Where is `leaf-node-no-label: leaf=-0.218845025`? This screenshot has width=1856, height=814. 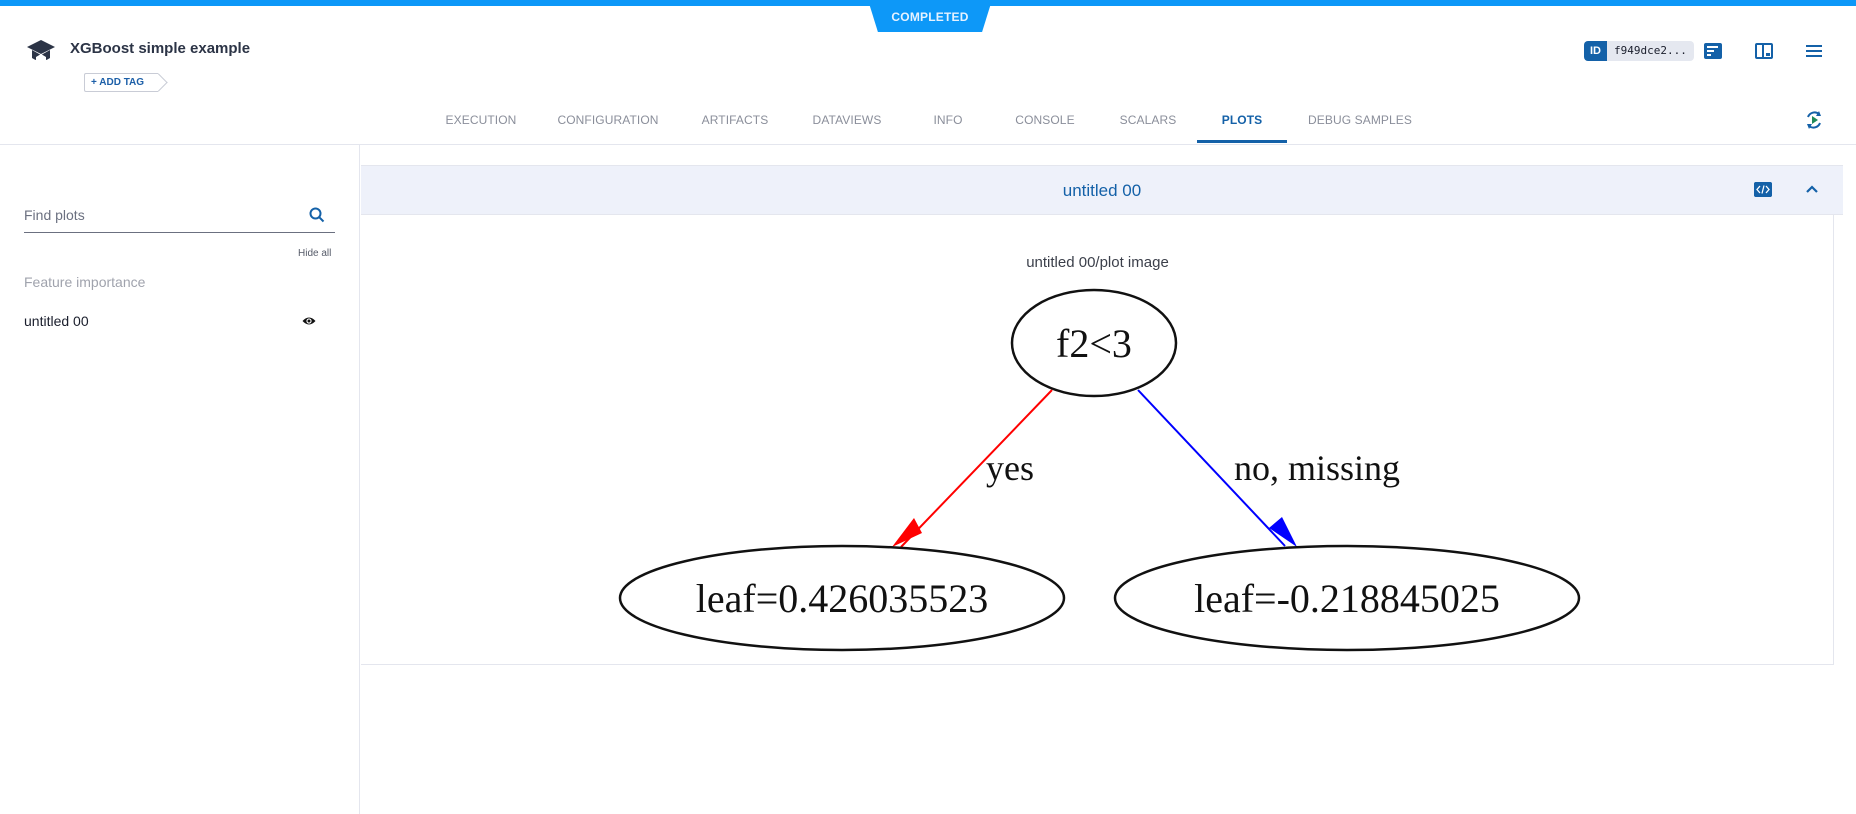
leaf-node-no-label: leaf=-0.218845025 is located at coordinates (1347, 598).